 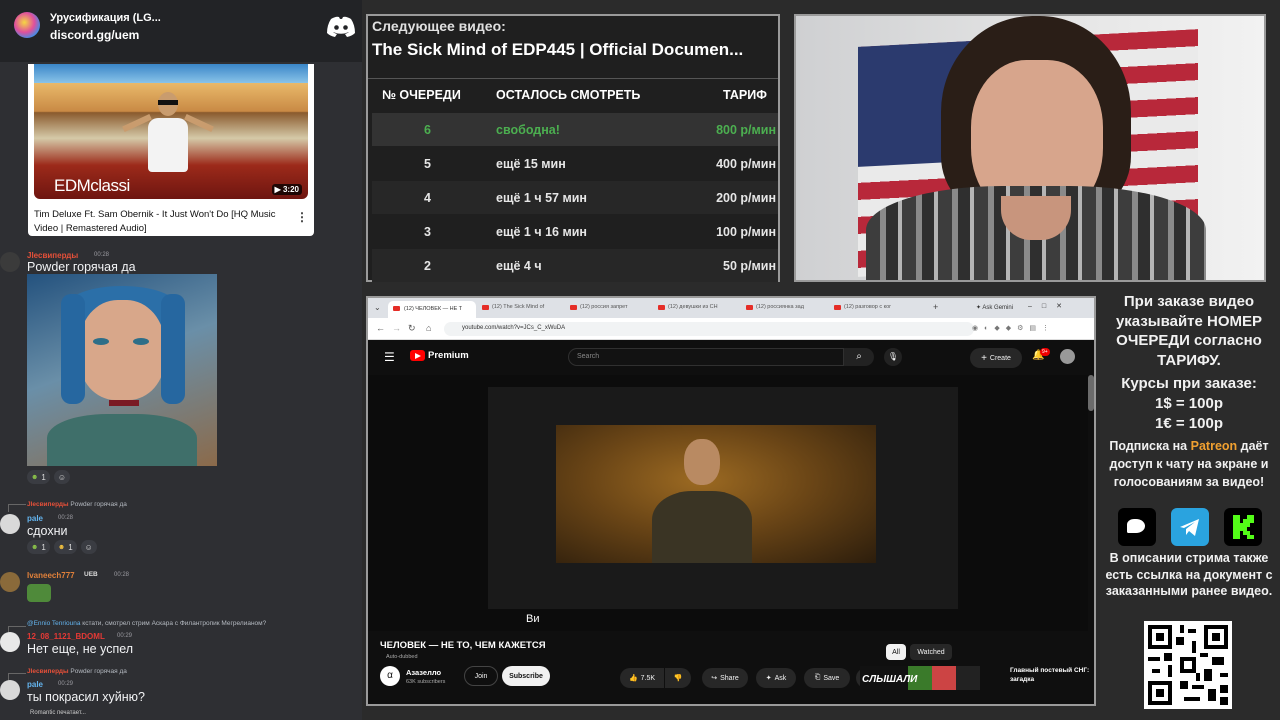 I want to click on sticker-image, so click(x=39, y=593).